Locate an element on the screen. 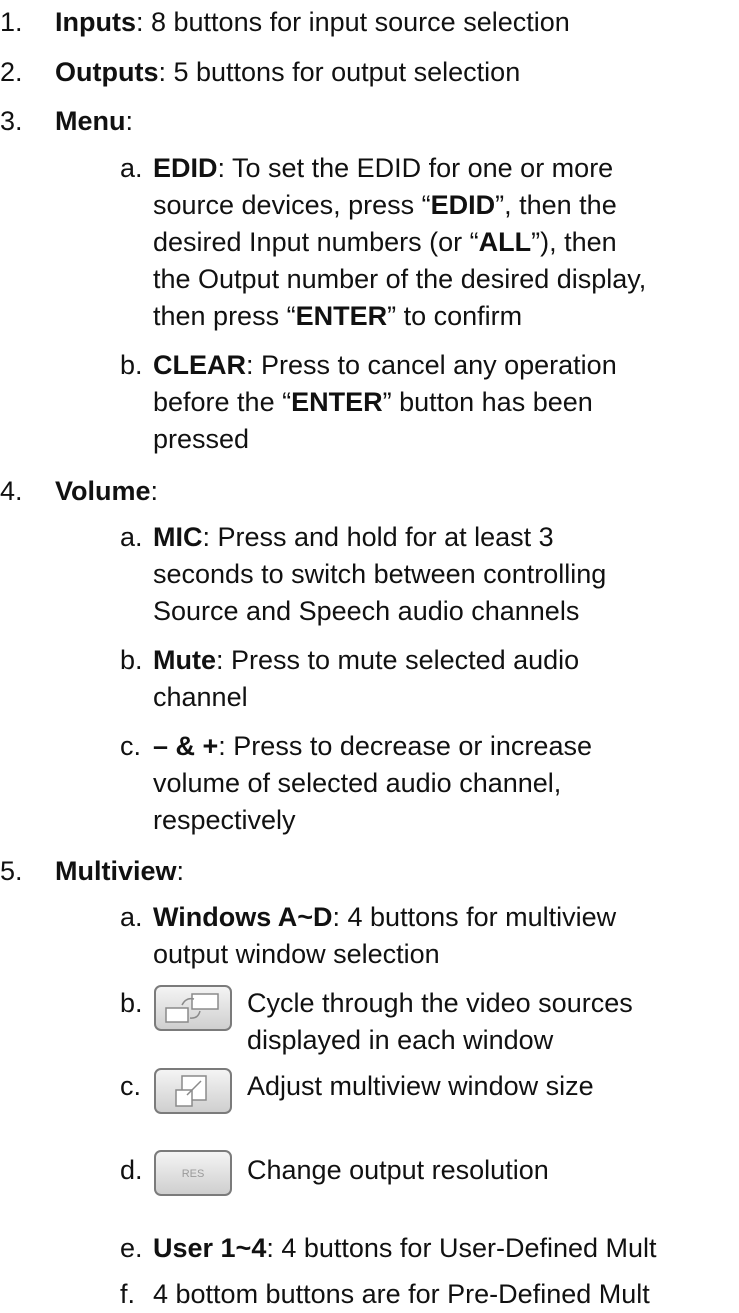 The image size is (739, 1313). term-label: CLEAR is located at coordinates (199, 365).